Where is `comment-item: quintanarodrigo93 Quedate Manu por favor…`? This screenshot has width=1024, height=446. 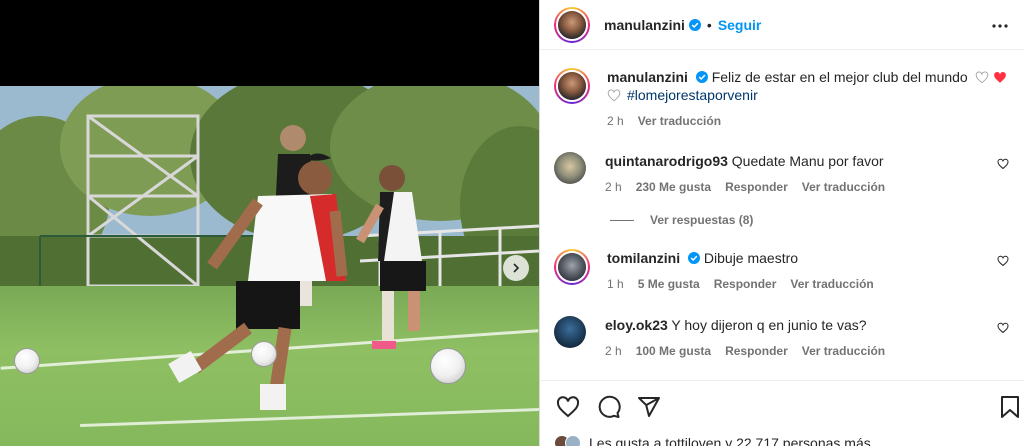
comment-item: quintanarodrigo93 Quedate Manu por favor… is located at coordinates (781, 174).